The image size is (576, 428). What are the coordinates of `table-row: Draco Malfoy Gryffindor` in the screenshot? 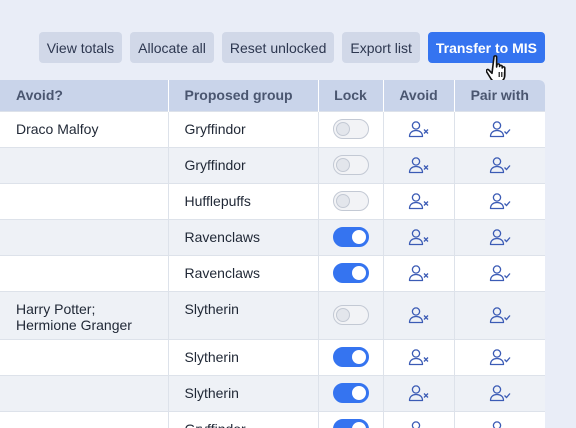 It's located at (272, 128).